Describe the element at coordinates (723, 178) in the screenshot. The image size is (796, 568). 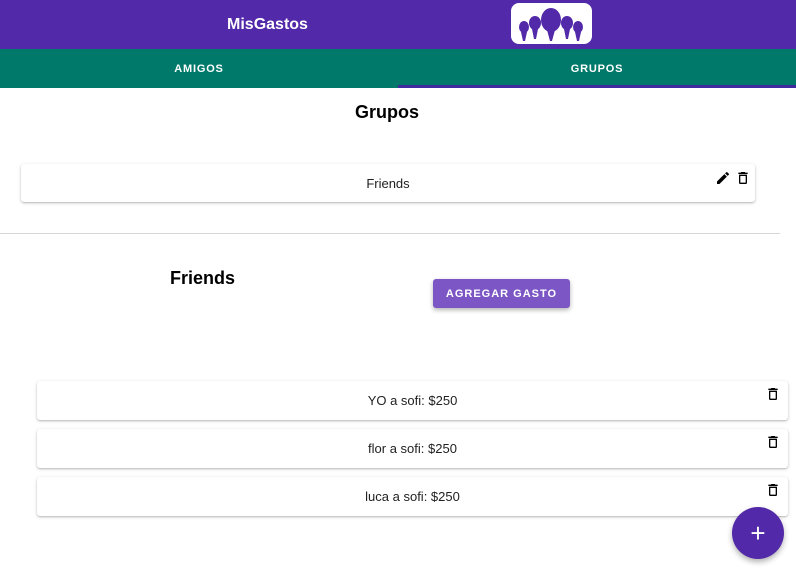
I see `pencil-icon` at that location.